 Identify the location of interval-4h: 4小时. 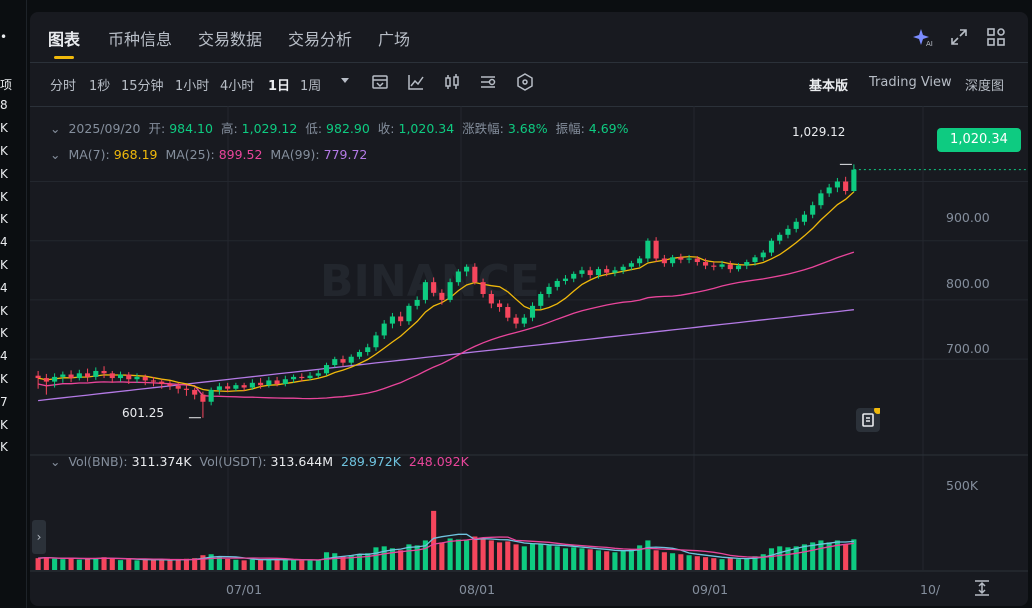
(237, 84).